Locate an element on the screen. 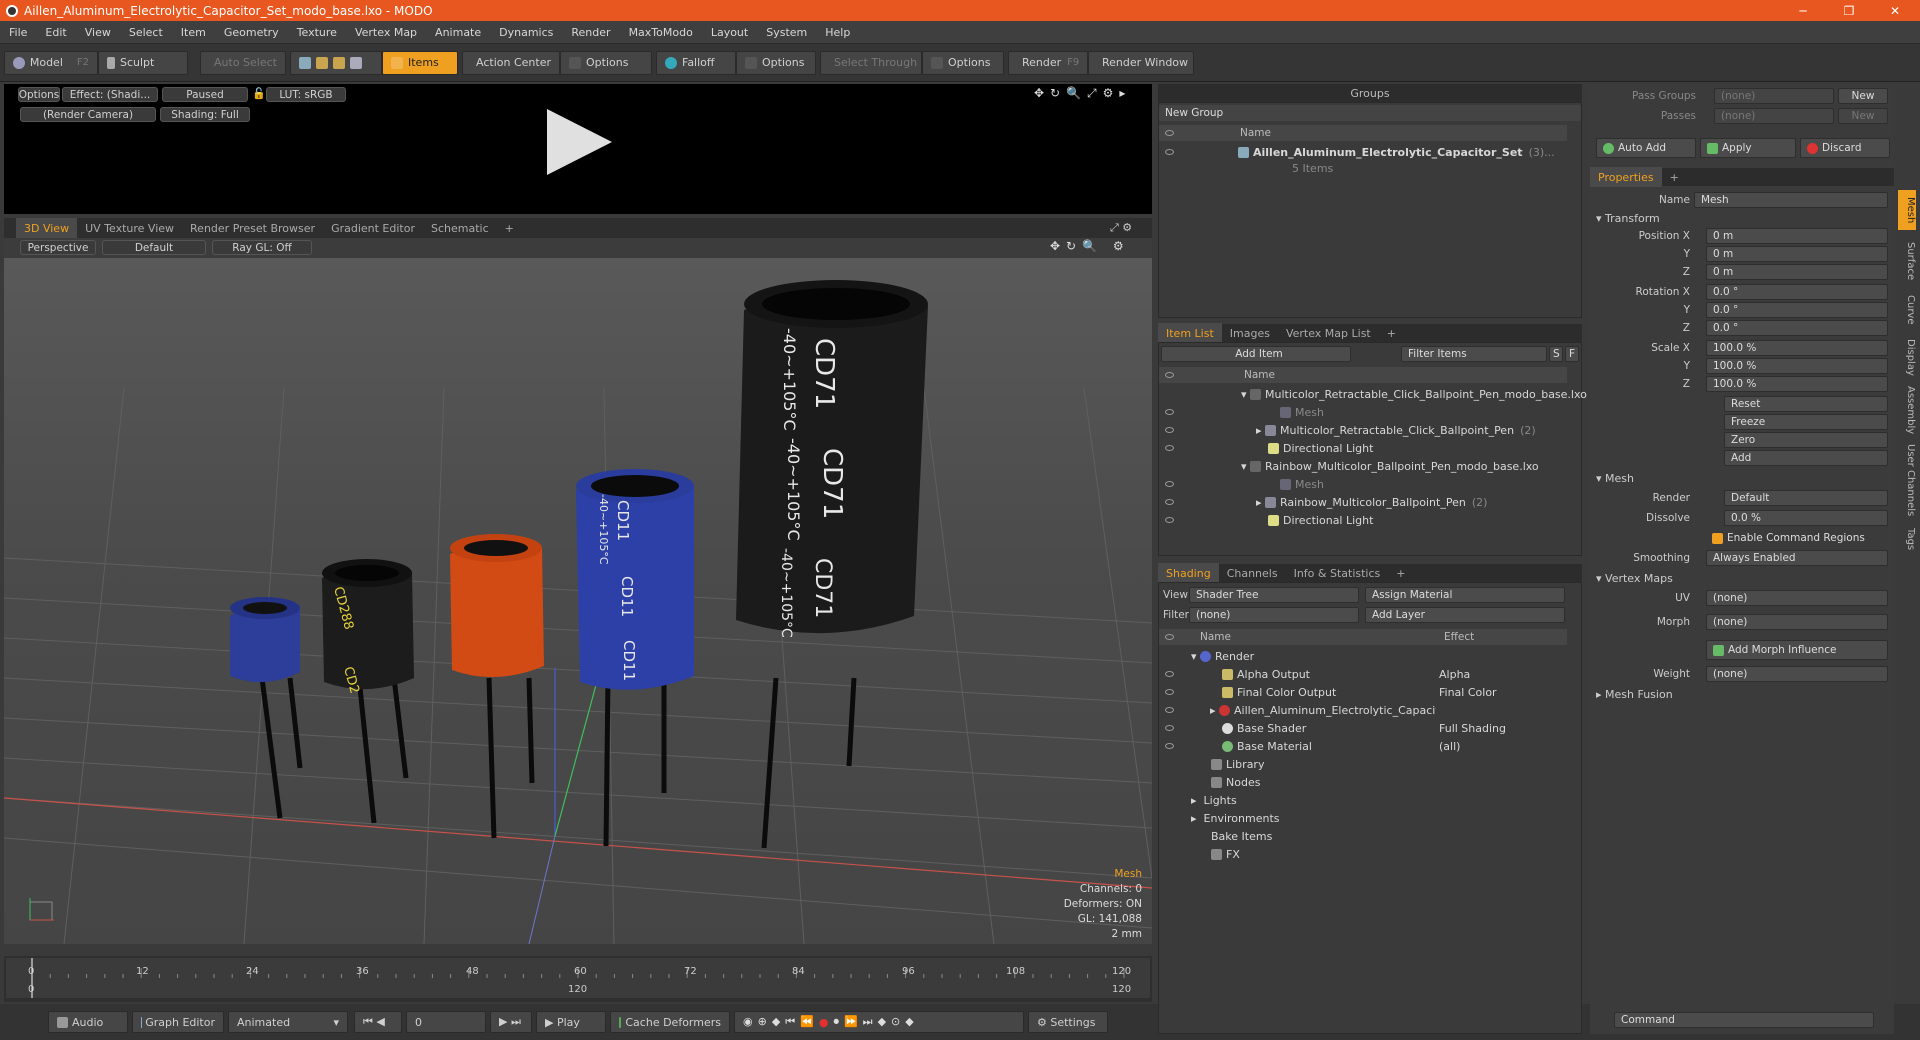 The height and width of the screenshot is (1040, 1920). new-group-button: New Group is located at coordinates (1370, 113).